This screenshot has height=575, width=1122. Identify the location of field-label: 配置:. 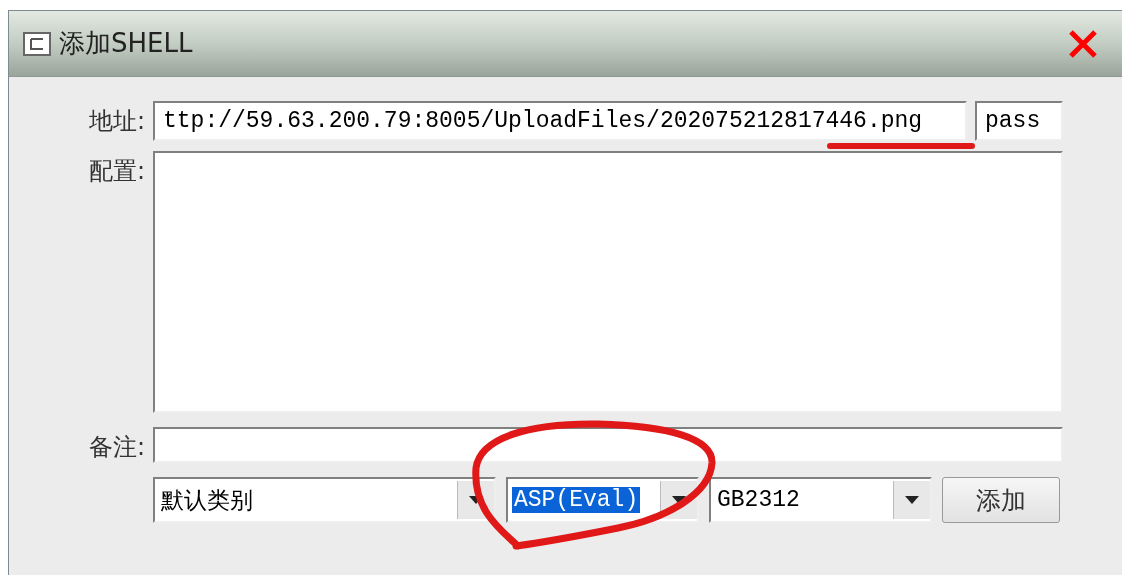
(116, 171).